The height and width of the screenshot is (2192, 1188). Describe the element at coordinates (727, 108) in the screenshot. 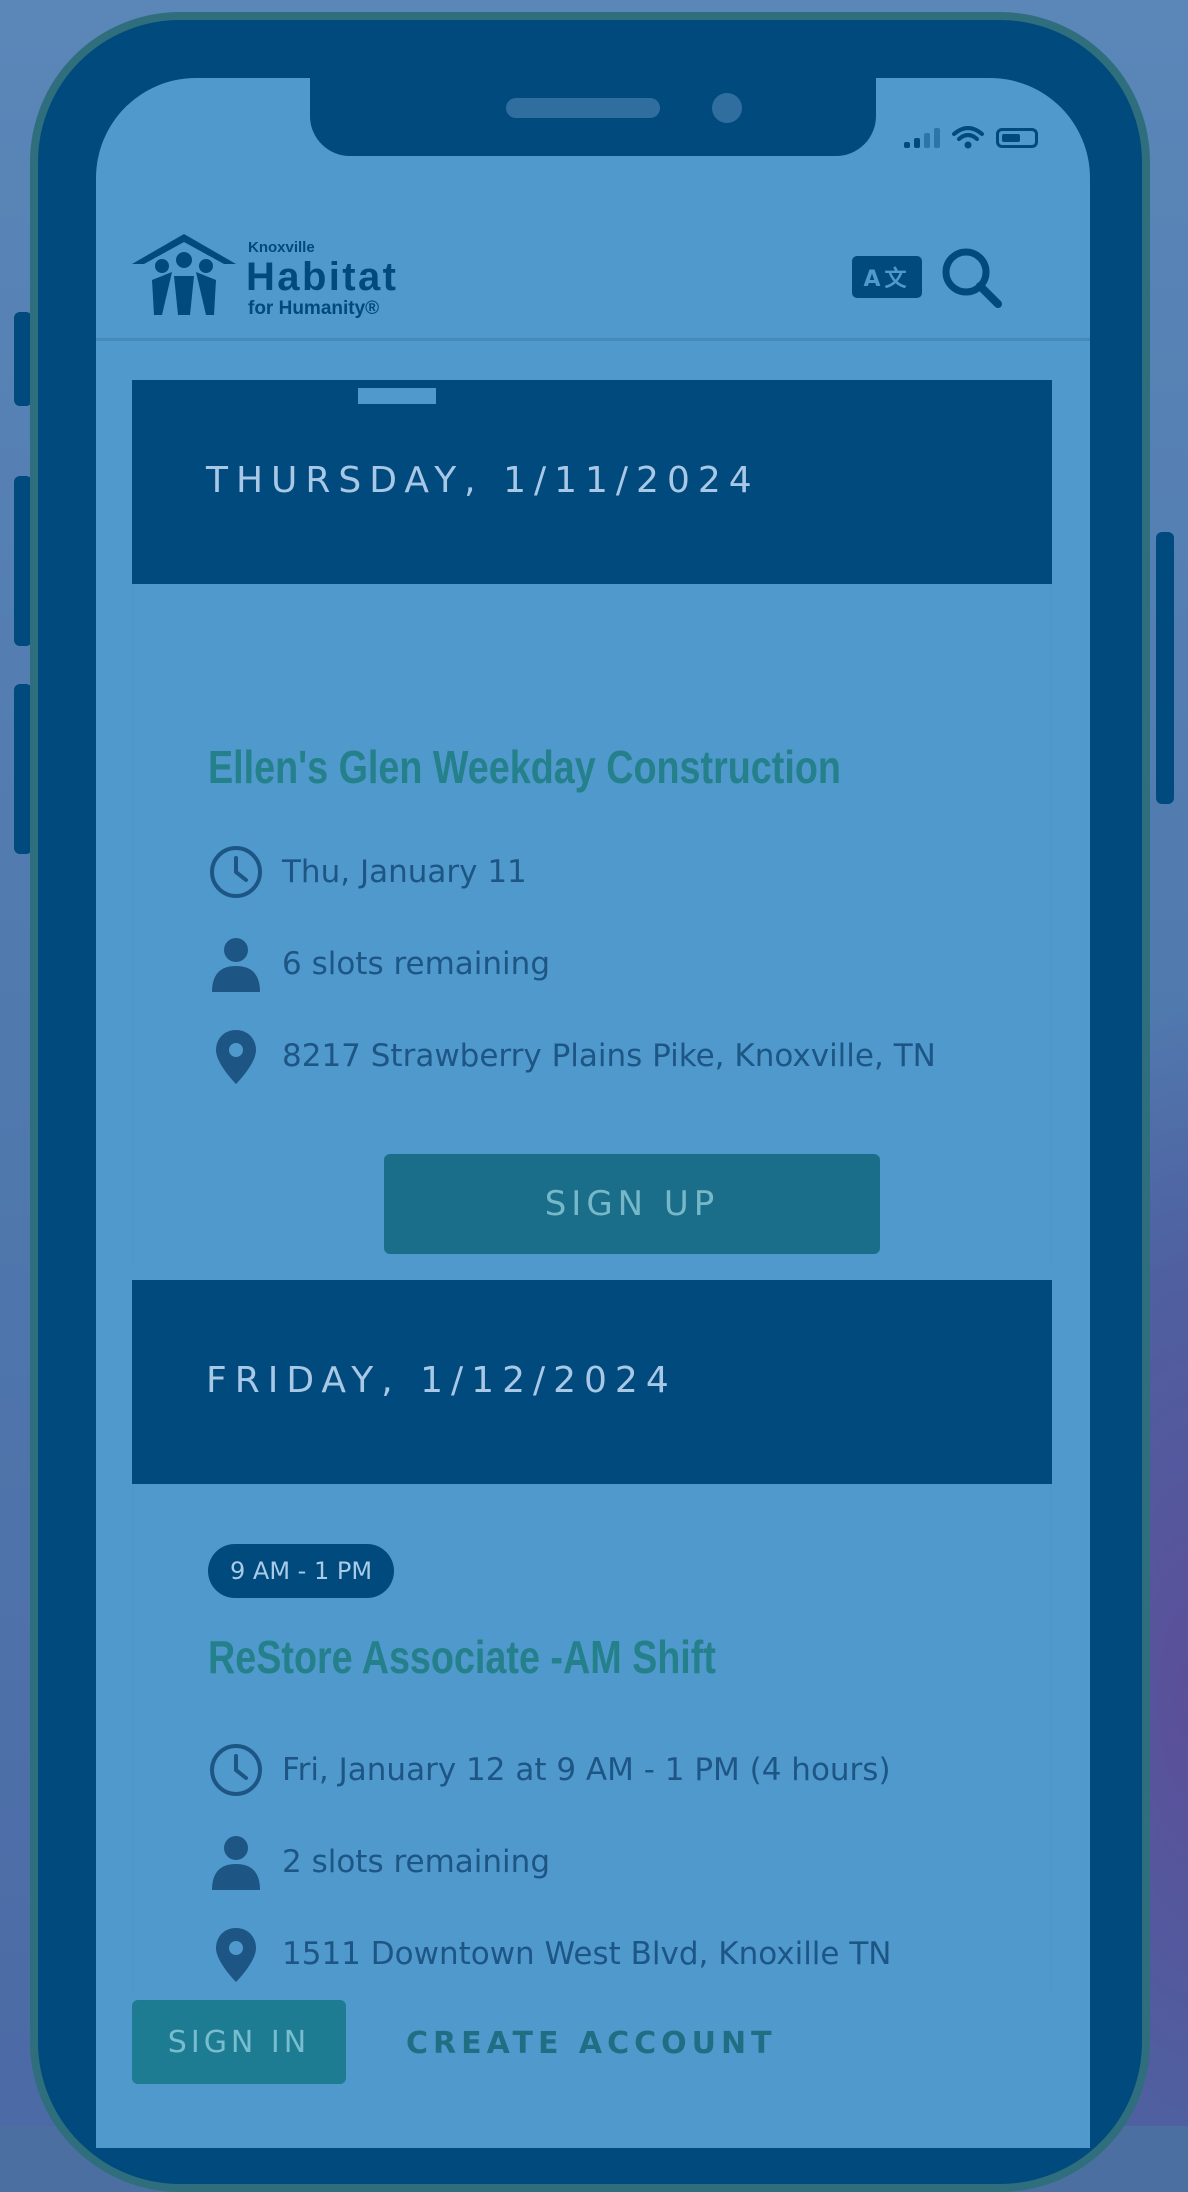

I see `front-camera` at that location.